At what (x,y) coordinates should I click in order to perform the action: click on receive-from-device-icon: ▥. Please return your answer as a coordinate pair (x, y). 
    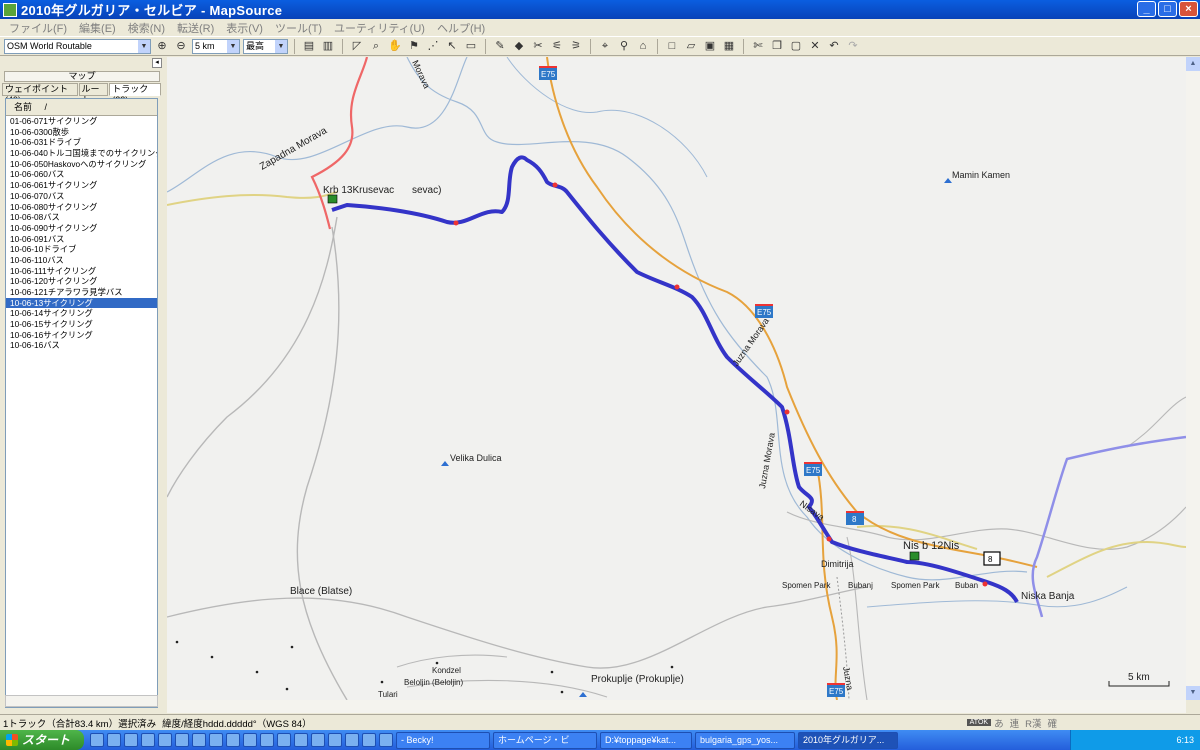
    Looking at the image, I should click on (328, 46).